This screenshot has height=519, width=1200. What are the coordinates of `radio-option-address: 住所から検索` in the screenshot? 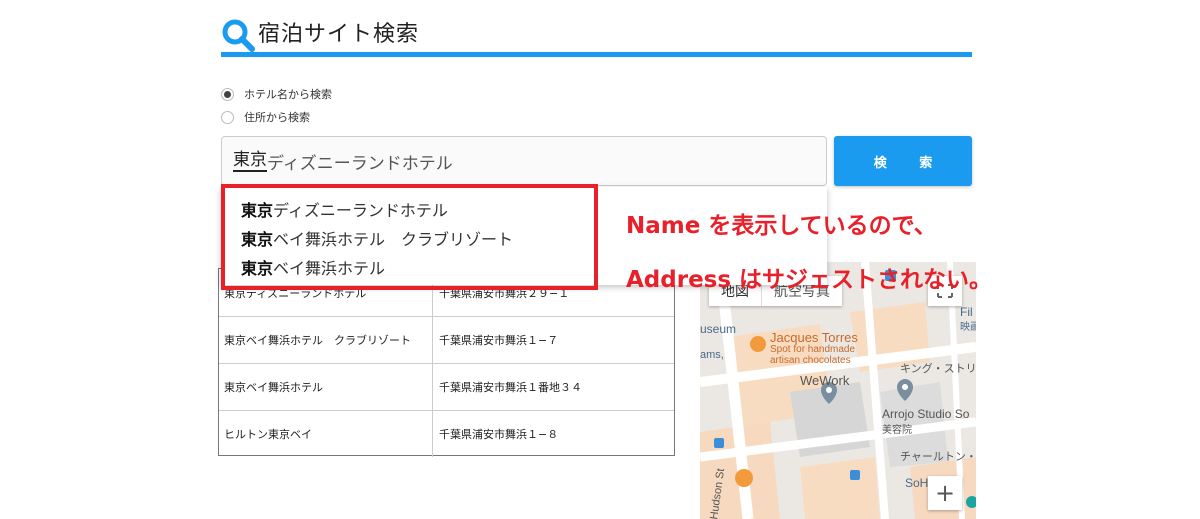 It's located at (265, 117).